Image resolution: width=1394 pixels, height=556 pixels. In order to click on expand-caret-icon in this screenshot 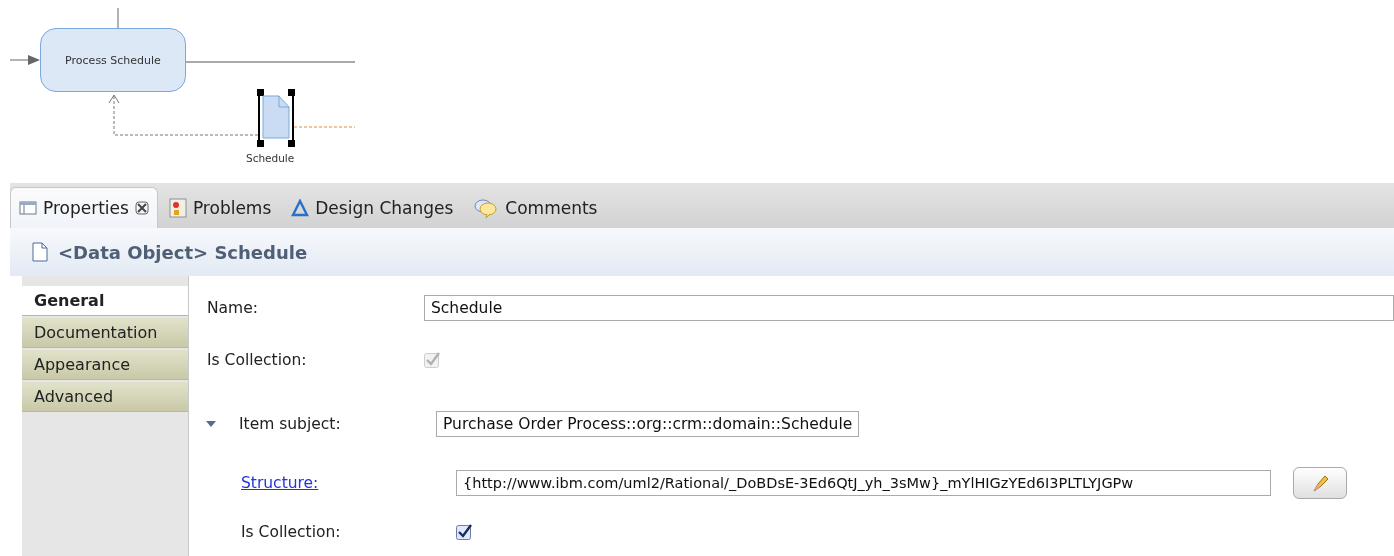, I will do `click(211, 423)`.